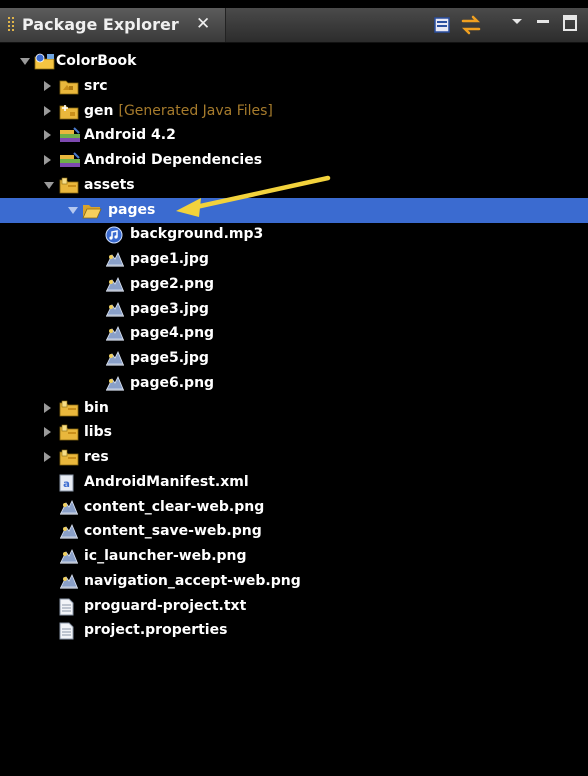  I want to click on tree-item-label: page2.png, so click(172, 284).